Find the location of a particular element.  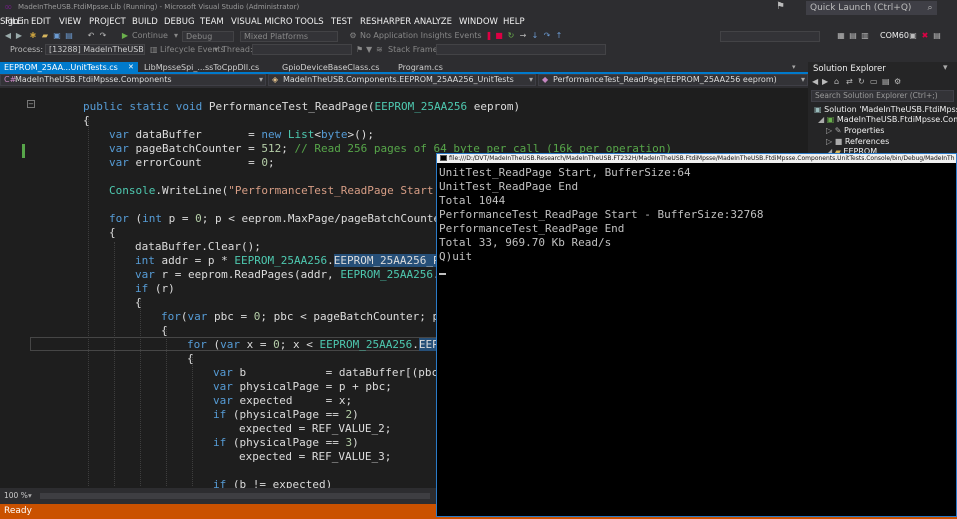

close-tab-icon: ✕ is located at coordinates (131, 67).